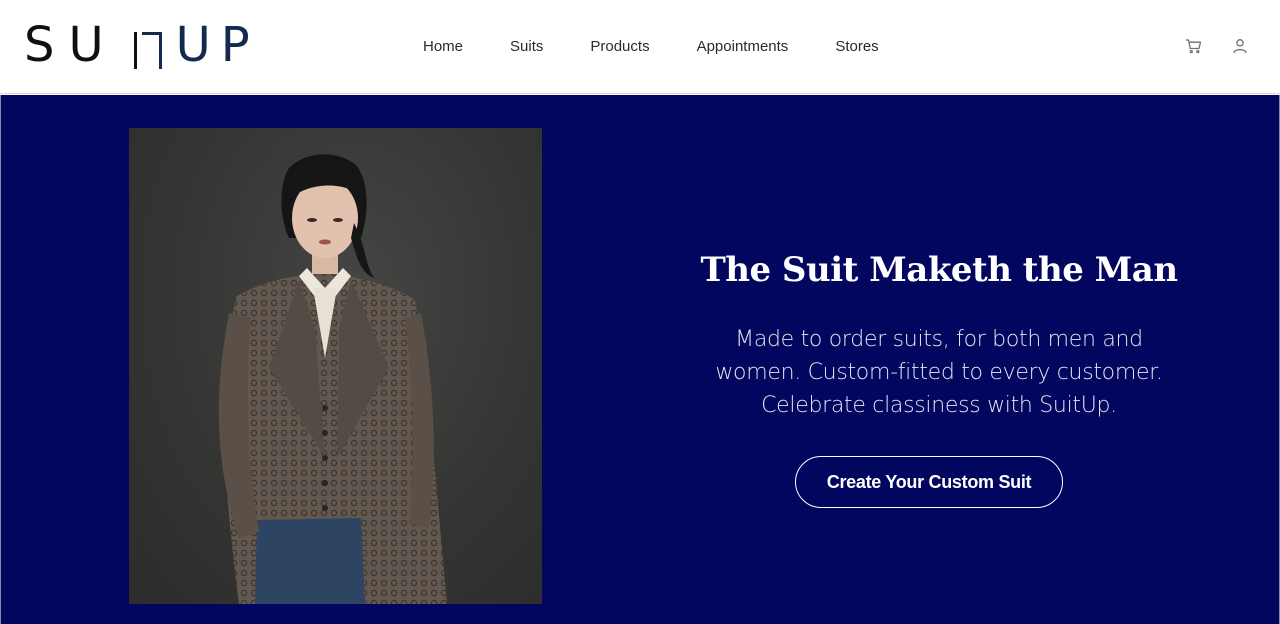  I want to click on hero-subtext-line: women. Custom-fitted to every customer., so click(939, 372).